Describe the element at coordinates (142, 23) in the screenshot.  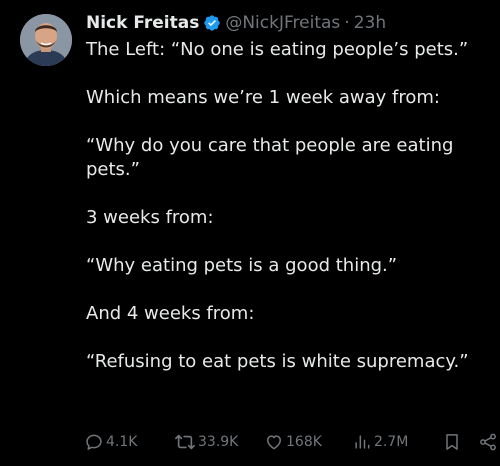
I see `author-name: Nick Freitas` at that location.